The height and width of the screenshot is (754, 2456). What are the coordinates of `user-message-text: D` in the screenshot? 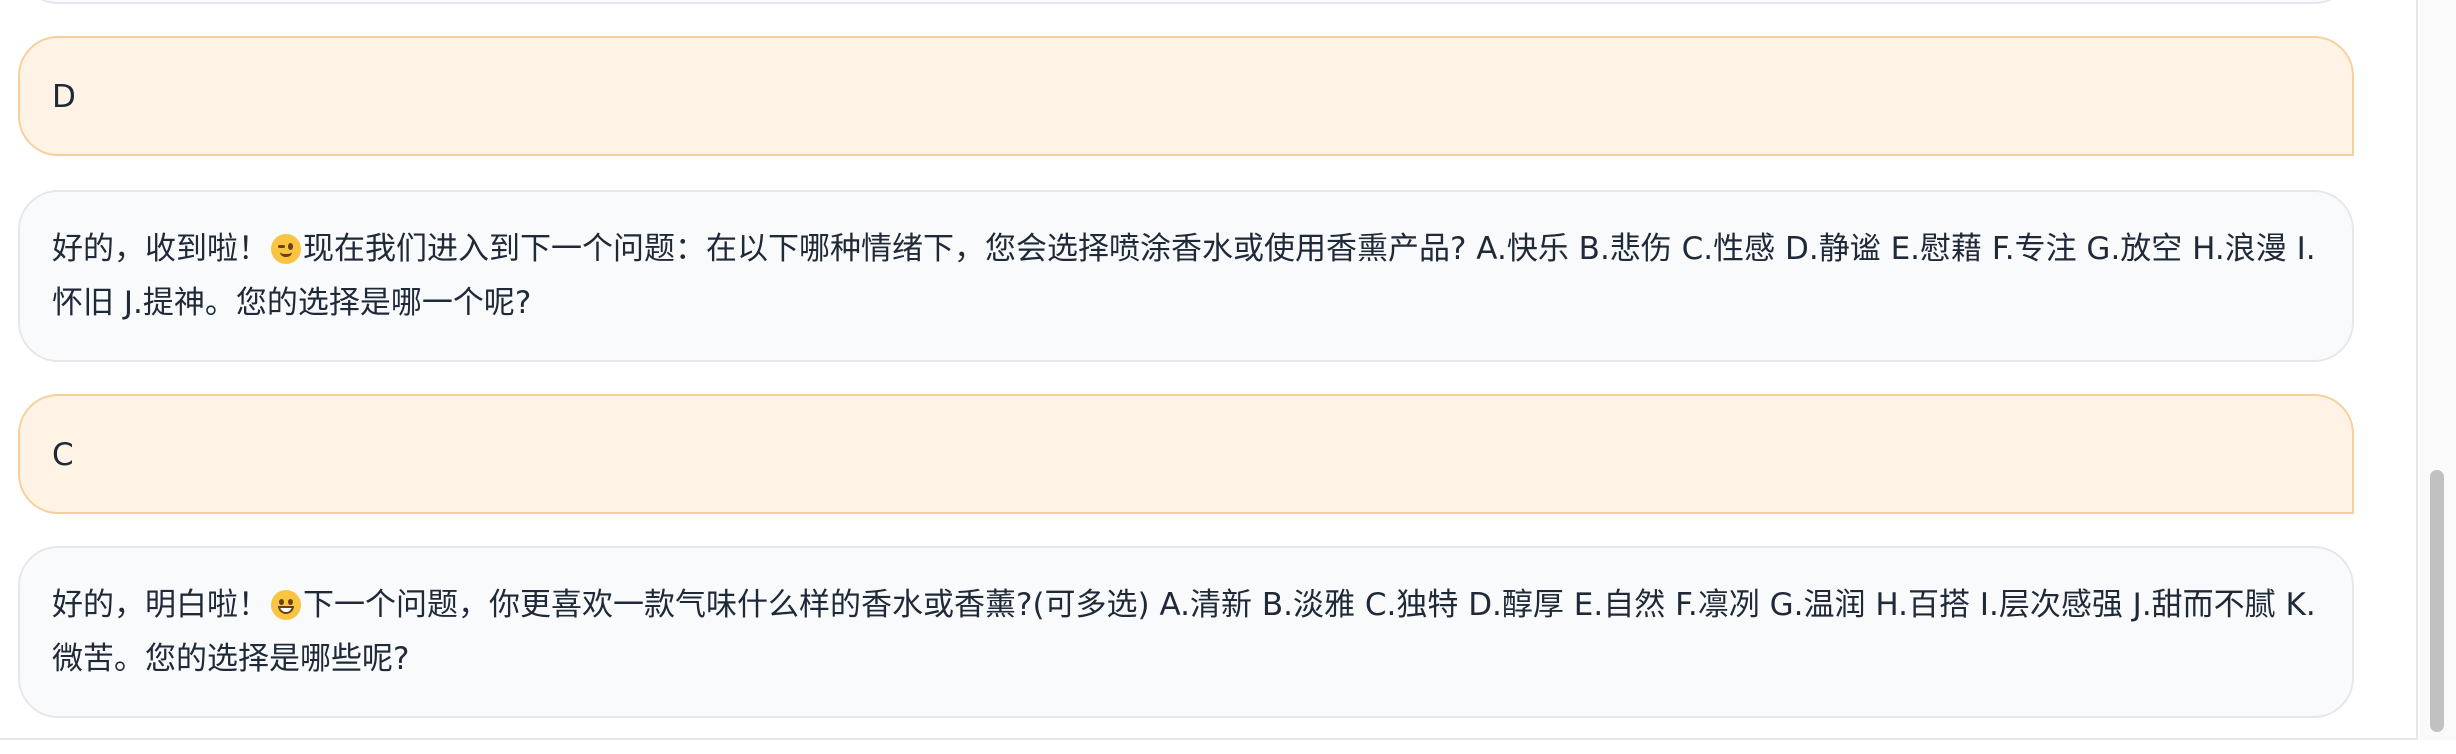 It's located at (64, 97).